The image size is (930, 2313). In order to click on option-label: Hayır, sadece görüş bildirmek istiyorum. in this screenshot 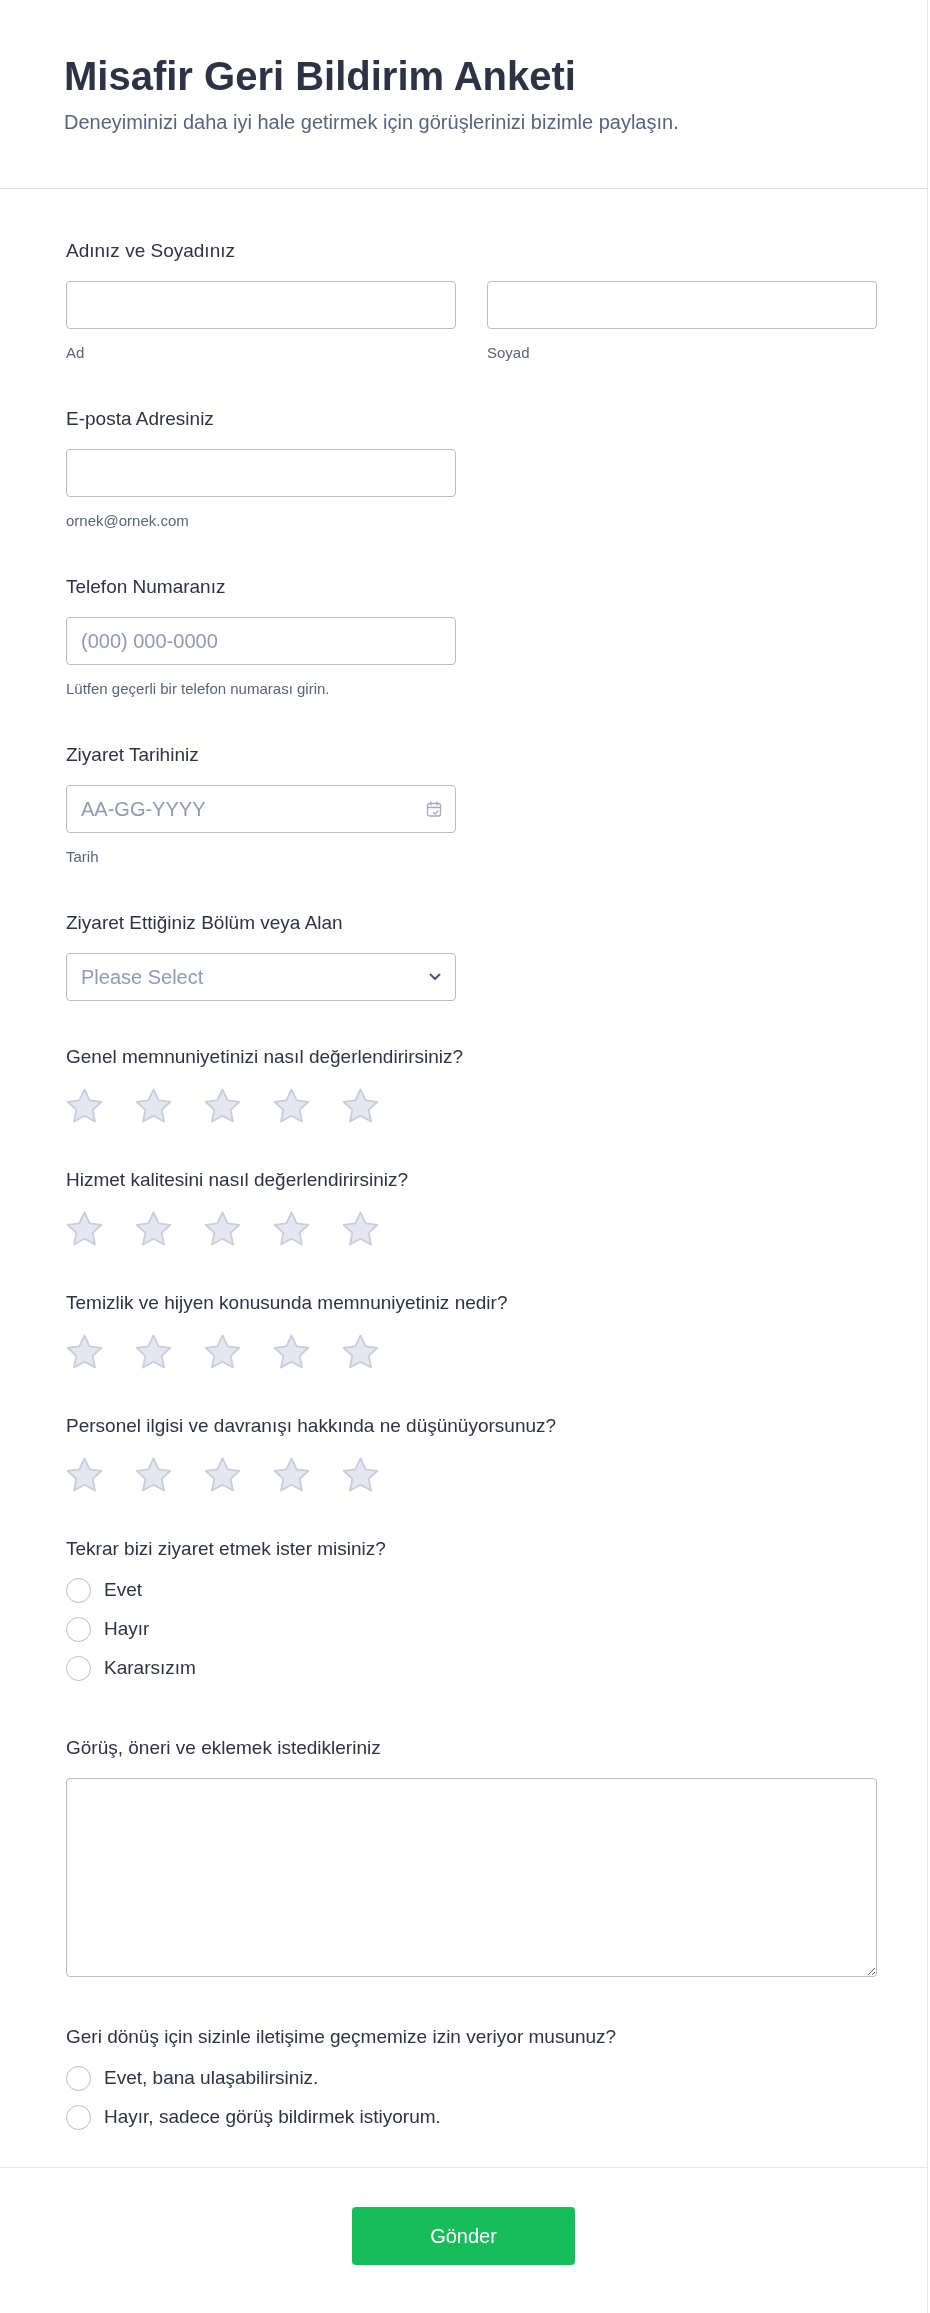, I will do `click(272, 2117)`.